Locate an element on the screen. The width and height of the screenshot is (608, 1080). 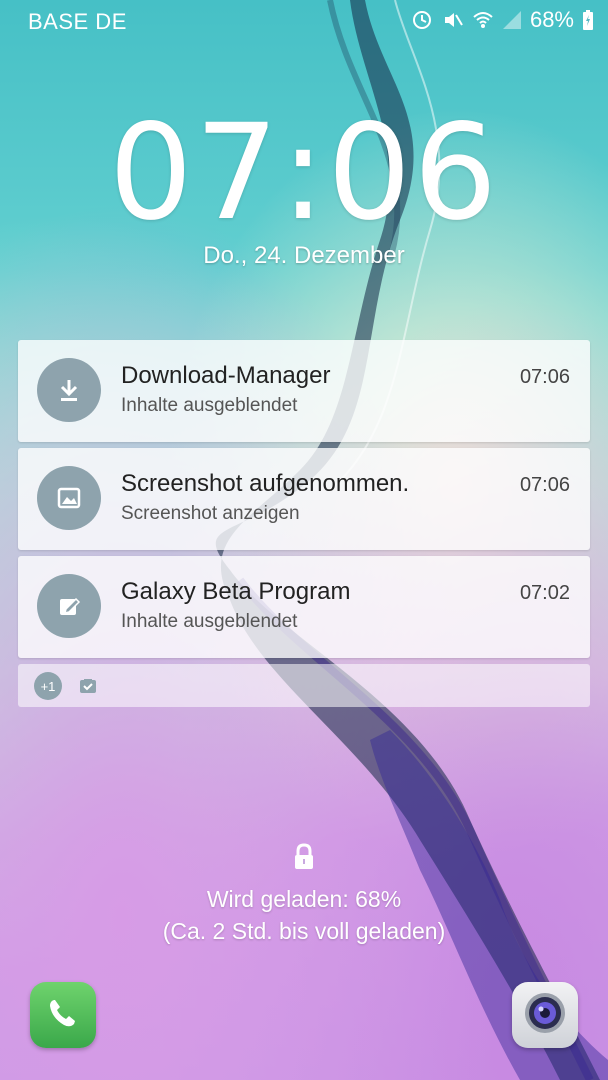
clock-minutes: 06 is located at coordinates (413, 173).